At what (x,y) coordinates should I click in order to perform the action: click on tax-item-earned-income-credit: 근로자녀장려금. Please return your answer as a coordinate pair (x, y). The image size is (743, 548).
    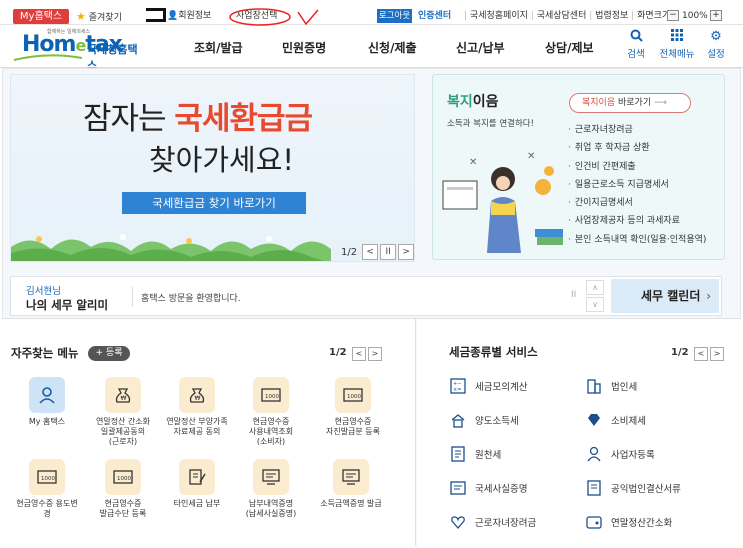
    Looking at the image, I should click on (492, 522).